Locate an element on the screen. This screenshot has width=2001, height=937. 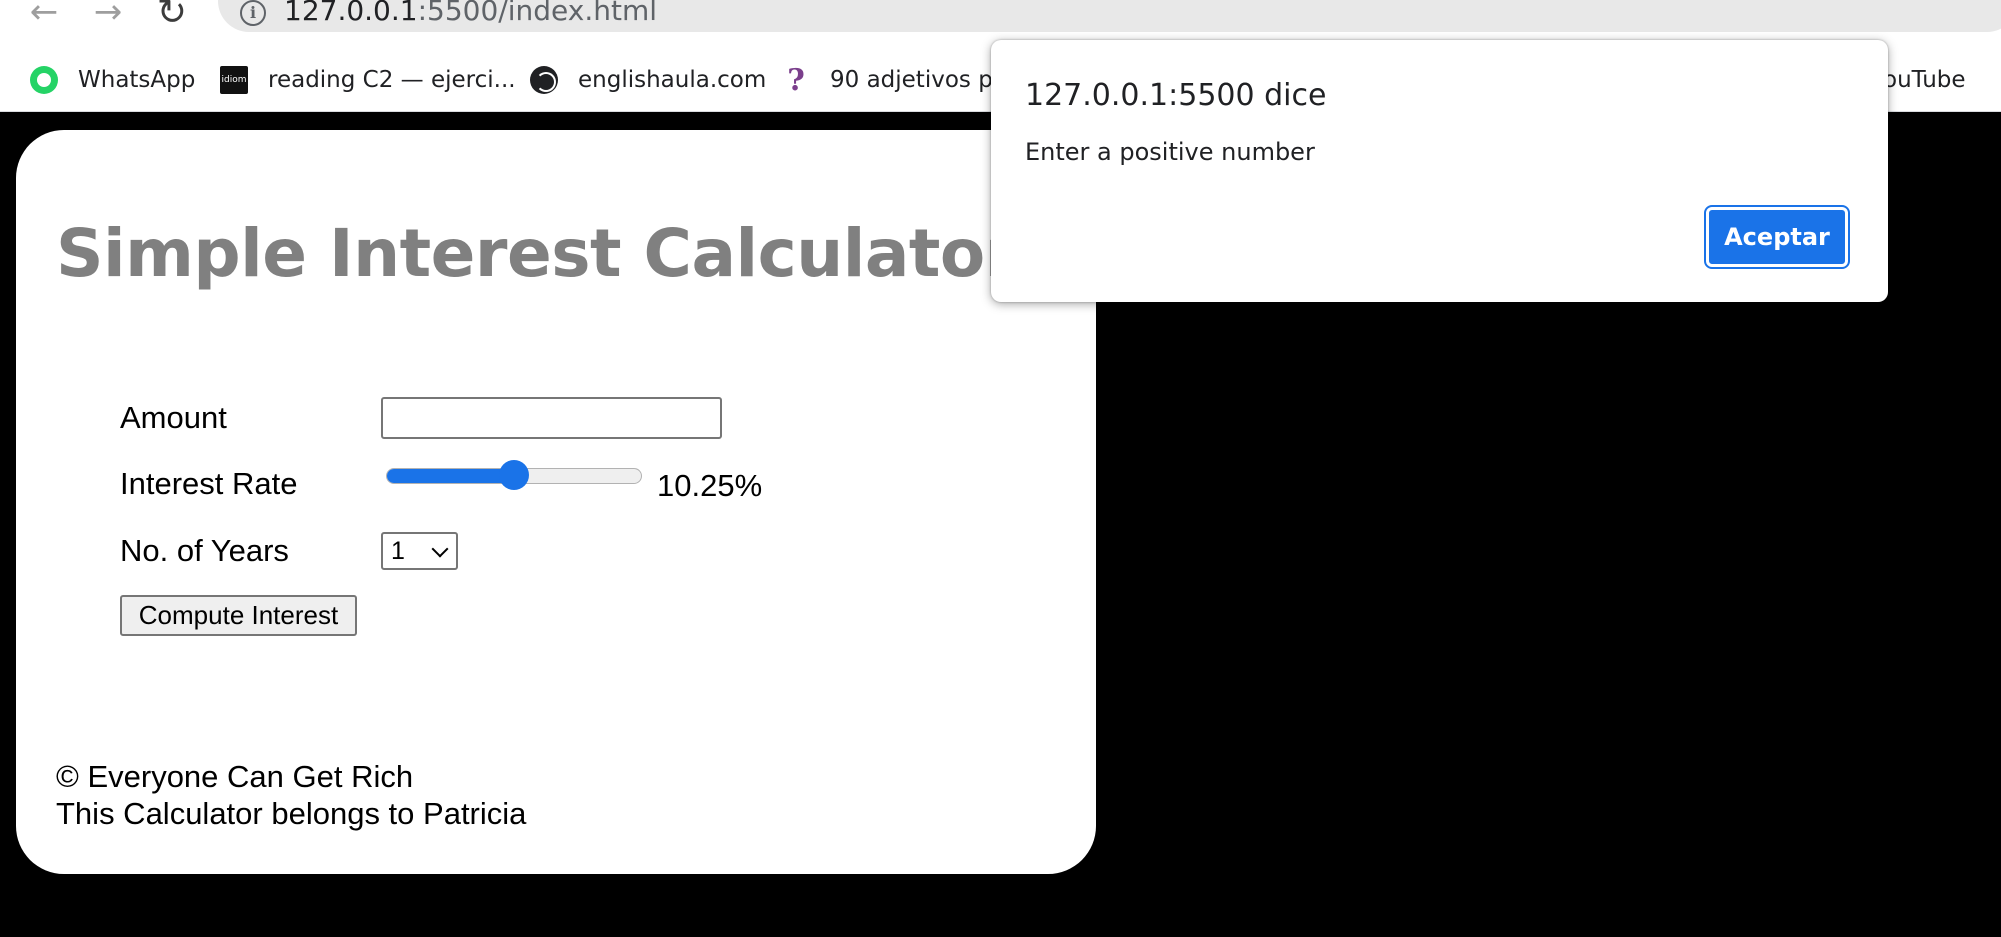
question-icon: ? is located at coordinates (796, 80).